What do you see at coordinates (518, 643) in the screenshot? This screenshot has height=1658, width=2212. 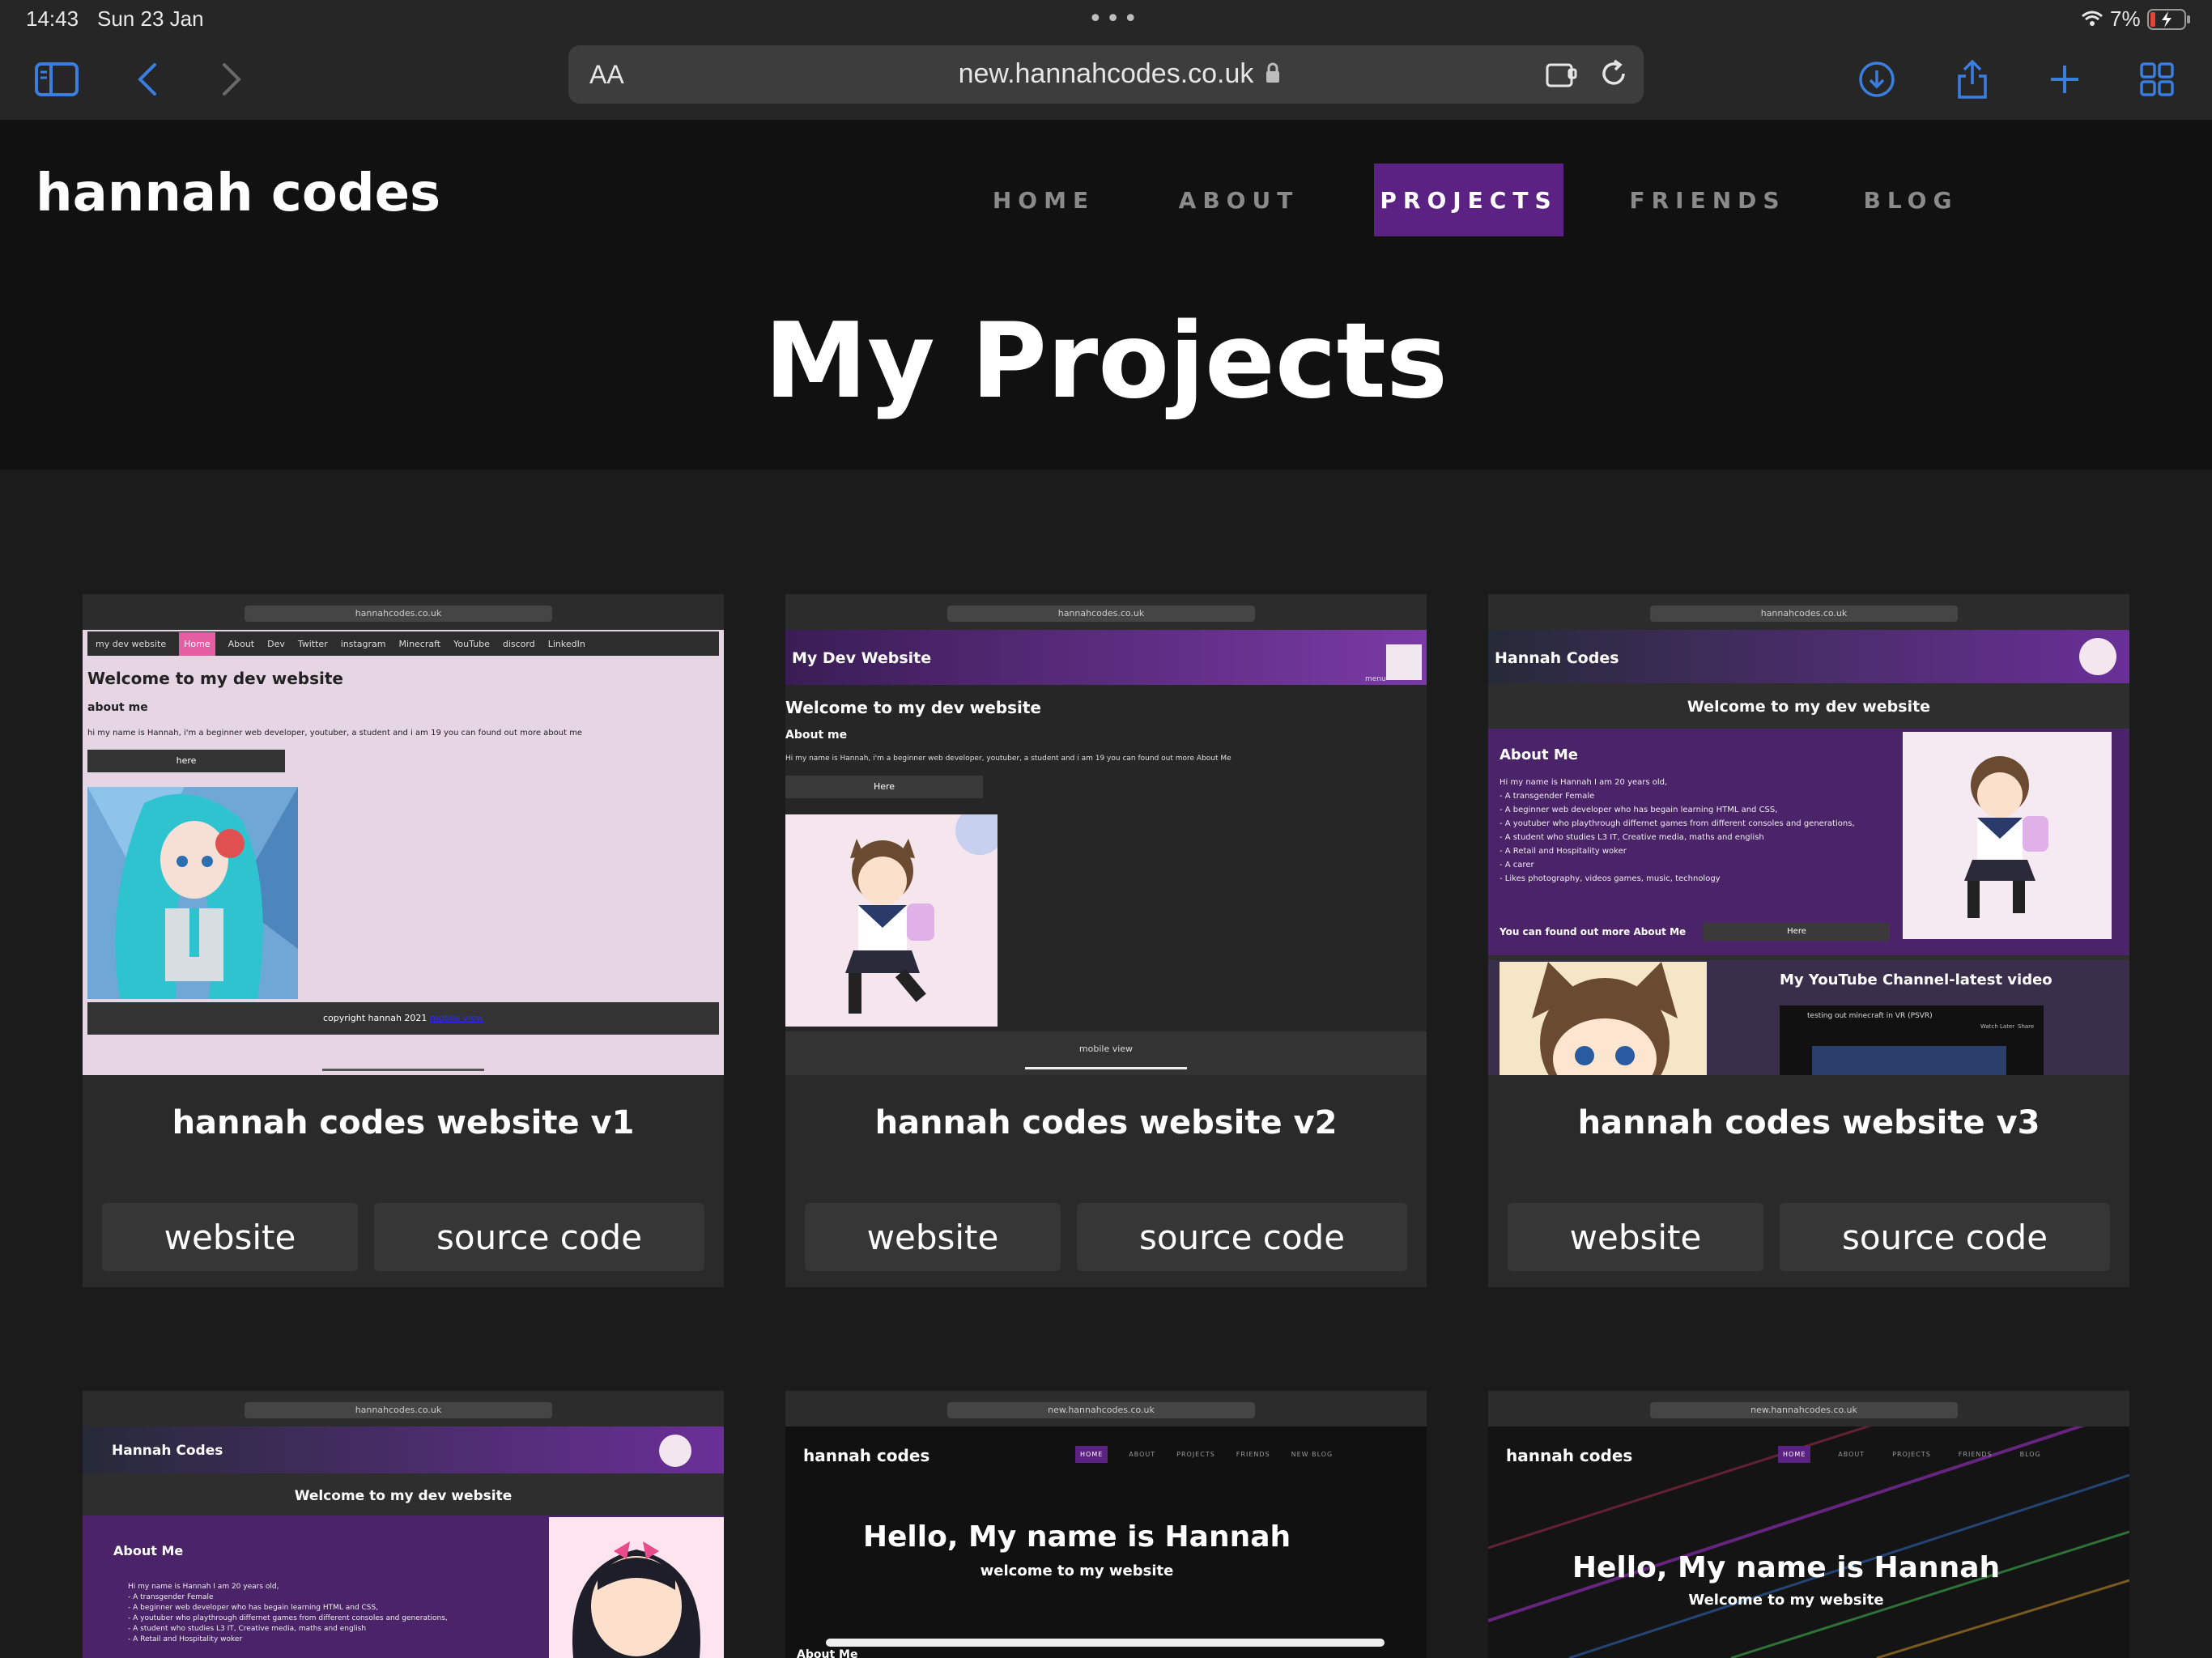 I see `v1-nav-item: discord` at bounding box center [518, 643].